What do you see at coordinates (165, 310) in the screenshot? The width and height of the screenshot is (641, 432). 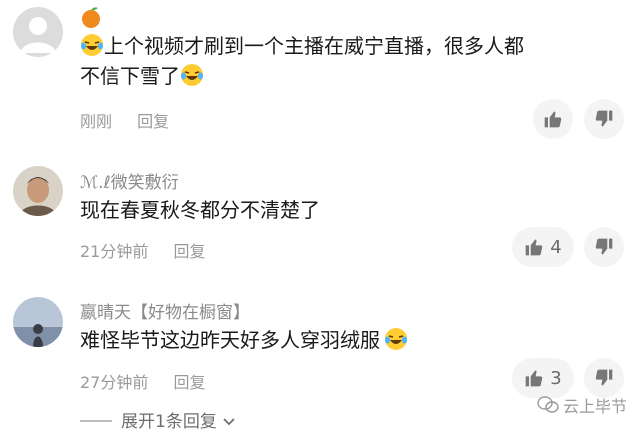 I see `username: 嬴晴天【好物在橱窗】` at bounding box center [165, 310].